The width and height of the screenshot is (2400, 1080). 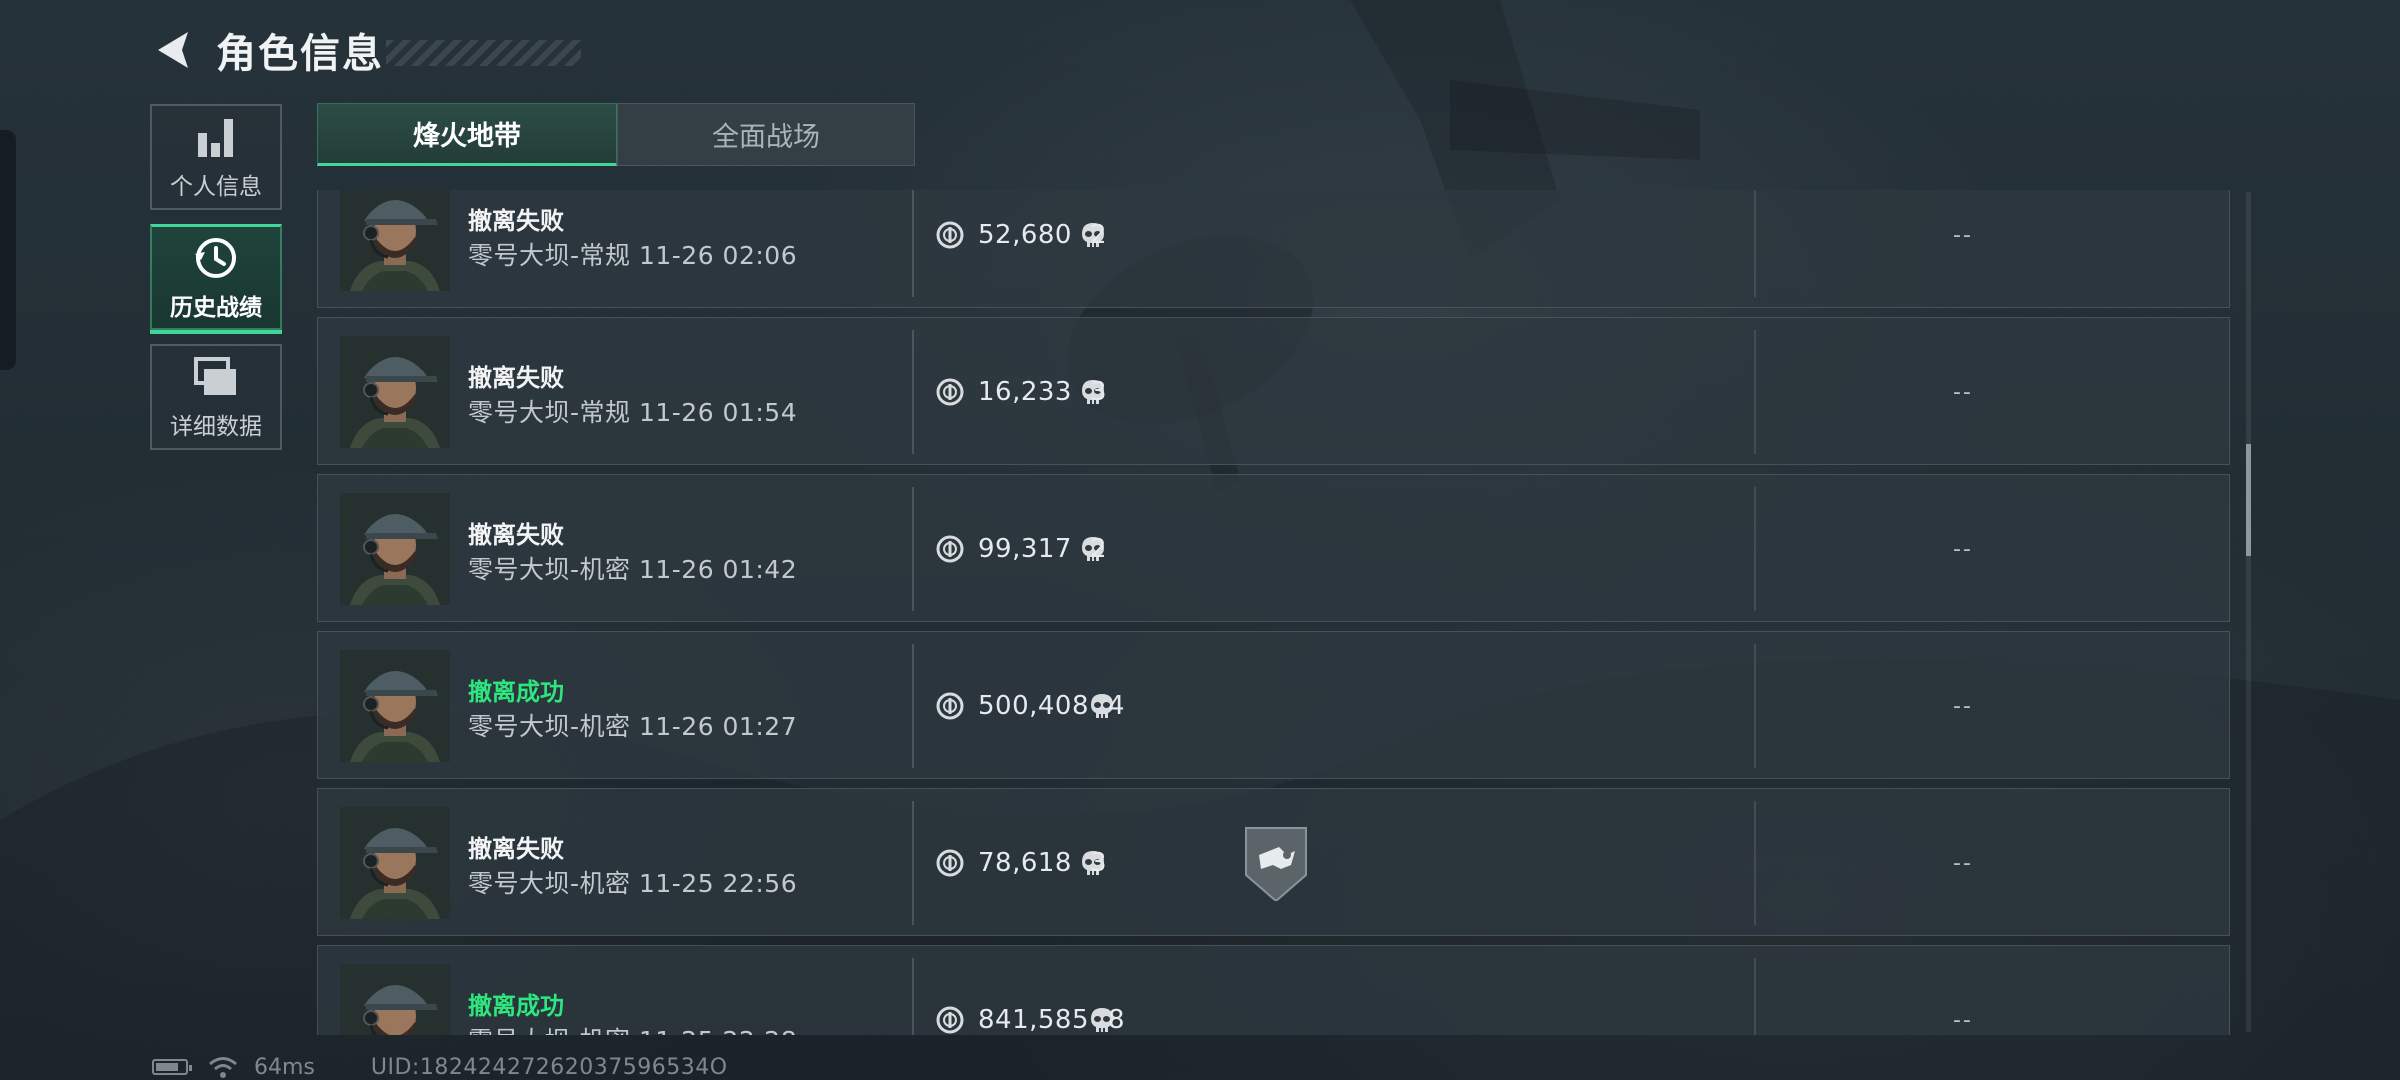 What do you see at coordinates (172, 1067) in the screenshot?
I see `battery-icon` at bounding box center [172, 1067].